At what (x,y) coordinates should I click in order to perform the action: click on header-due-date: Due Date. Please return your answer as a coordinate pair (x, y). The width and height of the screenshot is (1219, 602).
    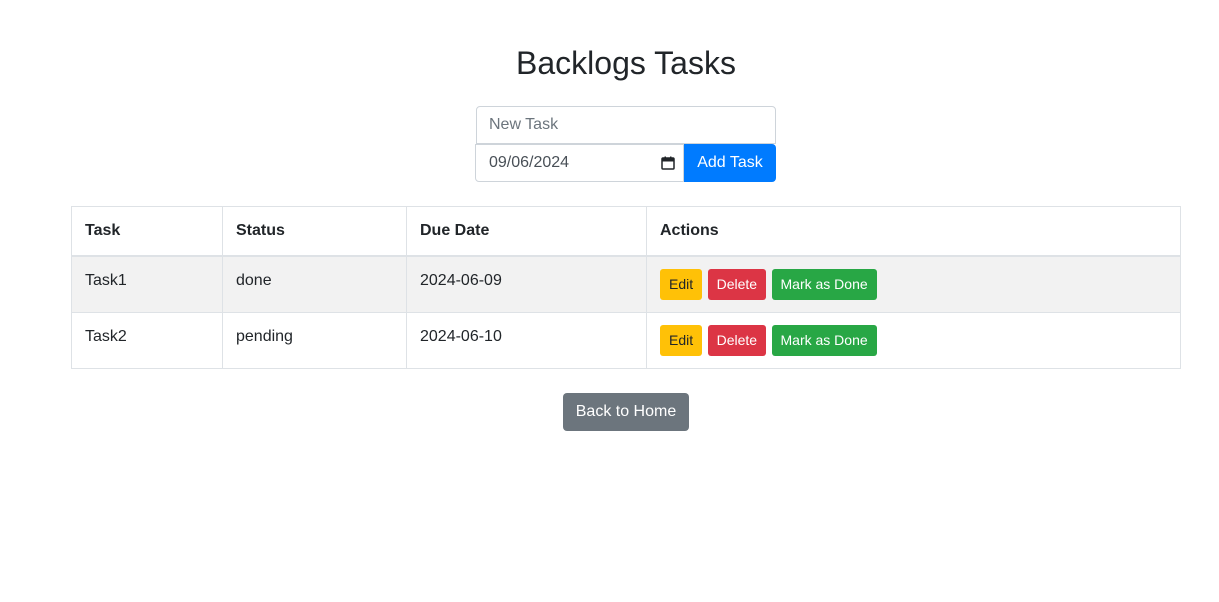
    Looking at the image, I should click on (526, 231).